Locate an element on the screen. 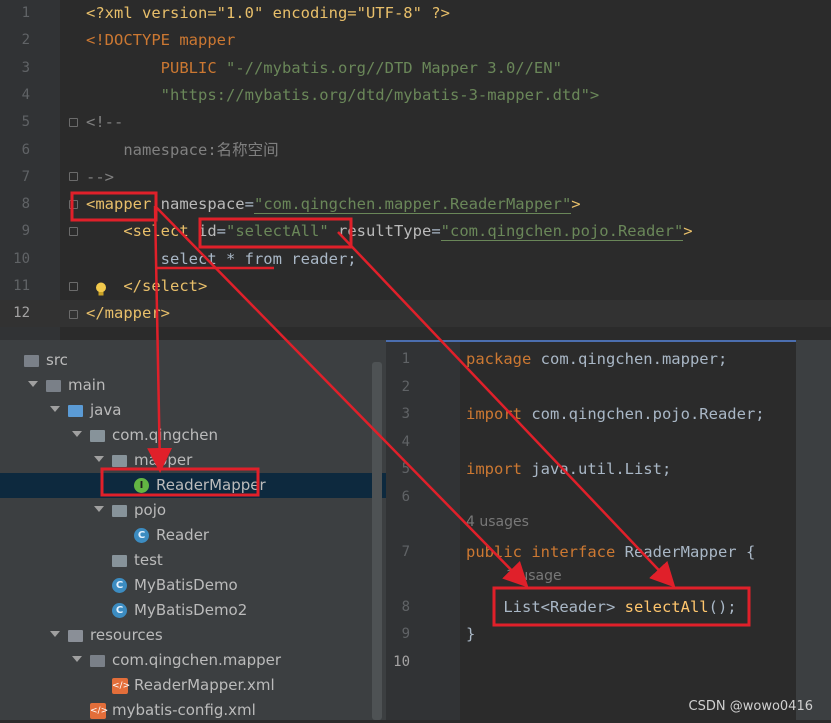 The width and height of the screenshot is (831, 723). tree-item-readermapper: I ReaderMapper is located at coordinates (193, 485).